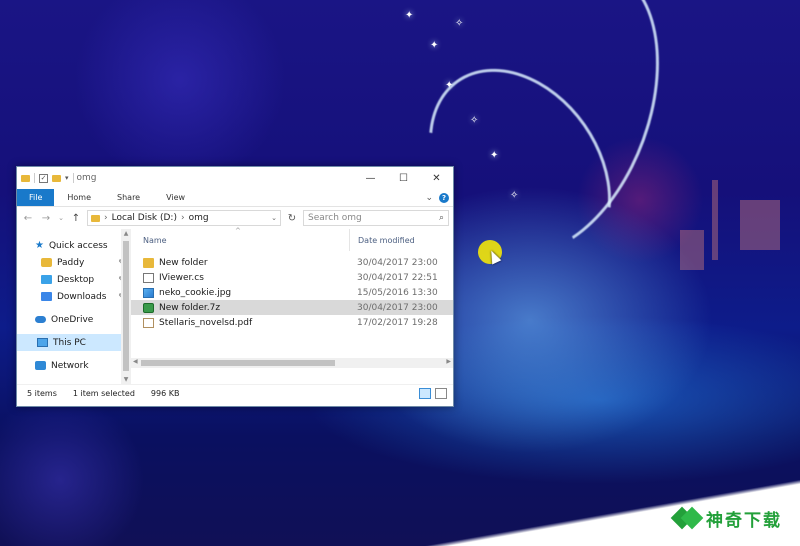 Image resolution: width=800 pixels, height=546 pixels. I want to click on column-header-date-modified: Date modified, so click(401, 240).